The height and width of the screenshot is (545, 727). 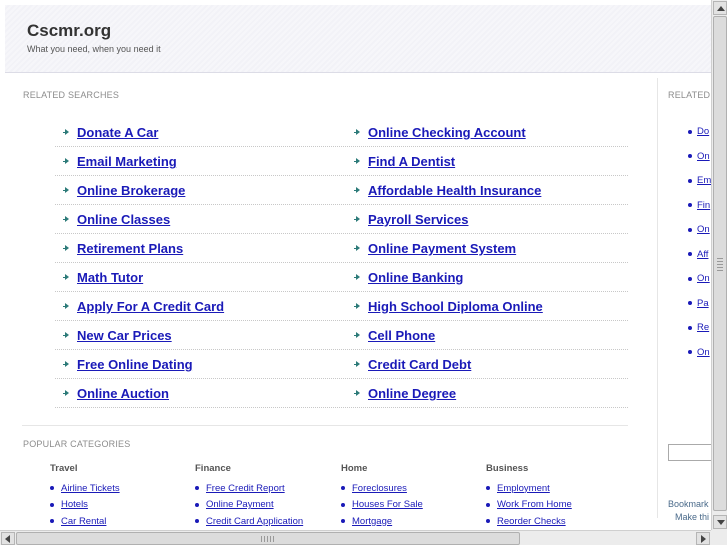 I want to click on category-link: Credit Card Application, so click(x=254, y=521).